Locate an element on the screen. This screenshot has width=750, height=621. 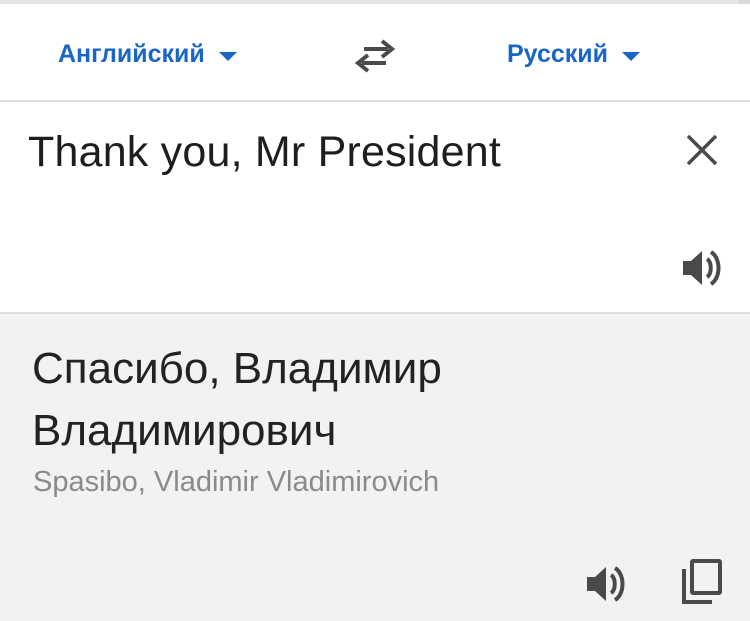
translation-line-2: Владимирович is located at coordinates (184, 430).